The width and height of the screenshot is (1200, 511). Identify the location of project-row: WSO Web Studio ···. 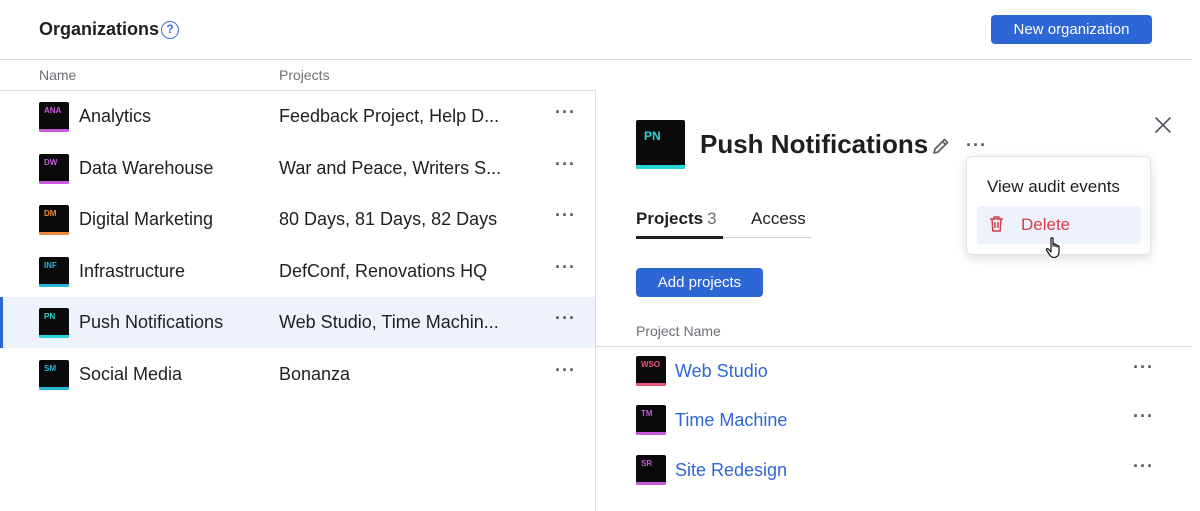
(894, 371).